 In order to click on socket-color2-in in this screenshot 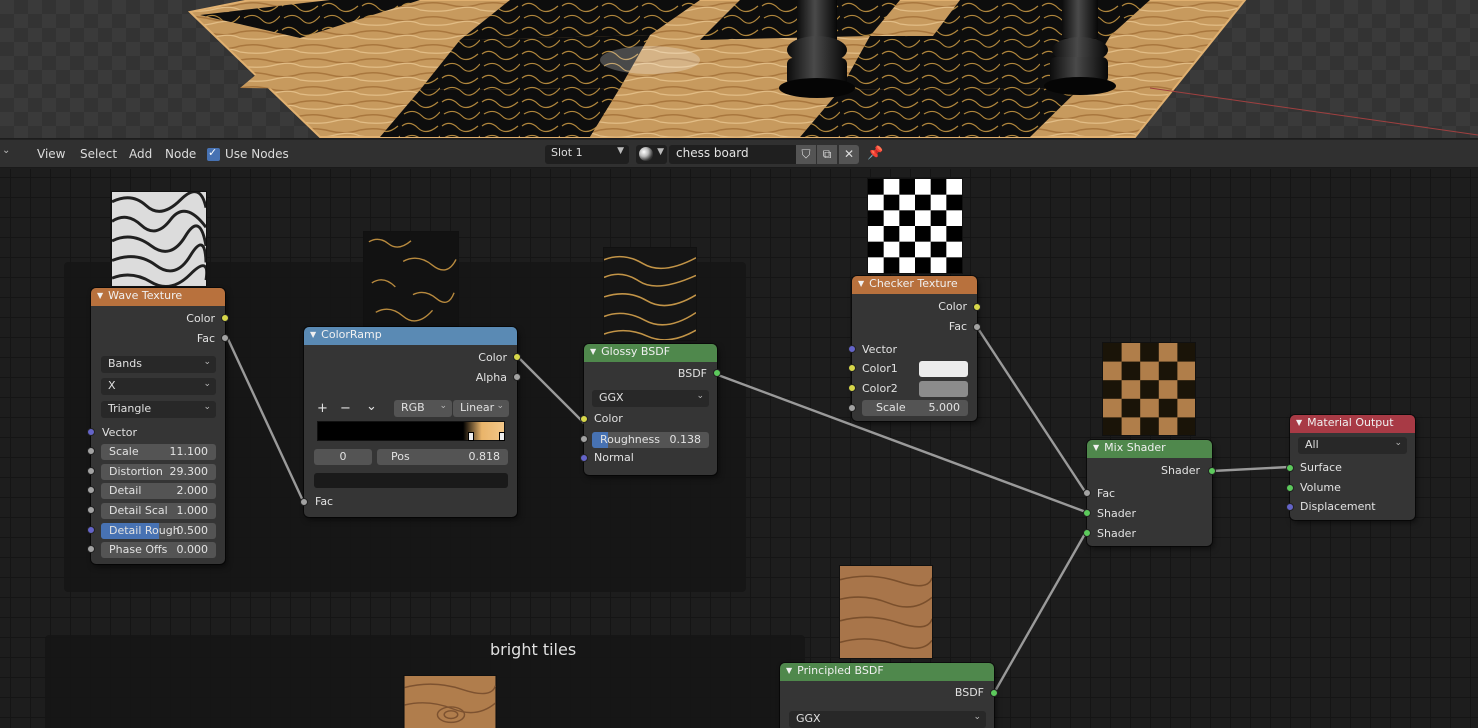, I will do `click(852, 388)`.